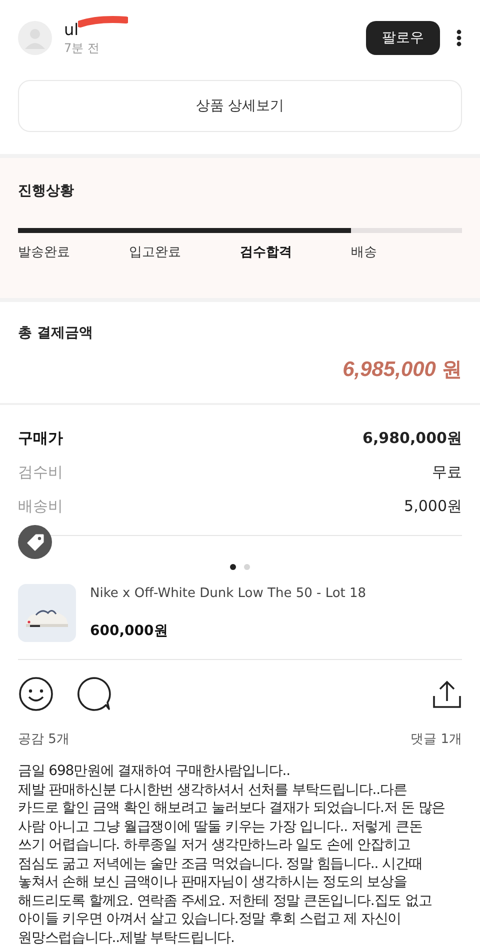 The height and width of the screenshot is (952, 480). I want to click on total-amount: 6,985,000, so click(389, 370).